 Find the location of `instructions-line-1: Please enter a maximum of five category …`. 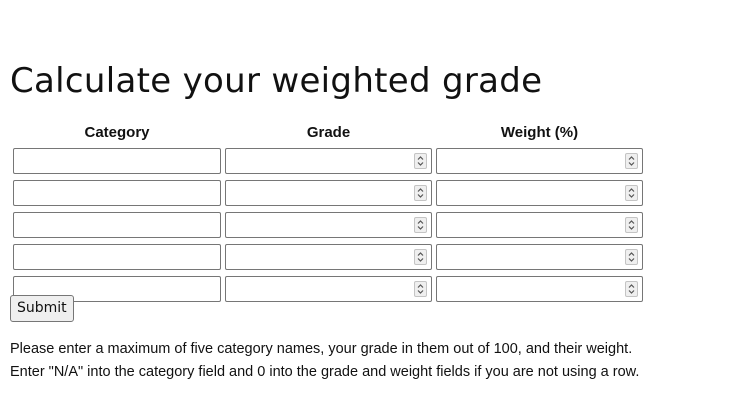

instructions-line-1: Please enter a maximum of five category … is located at coordinates (321, 349).